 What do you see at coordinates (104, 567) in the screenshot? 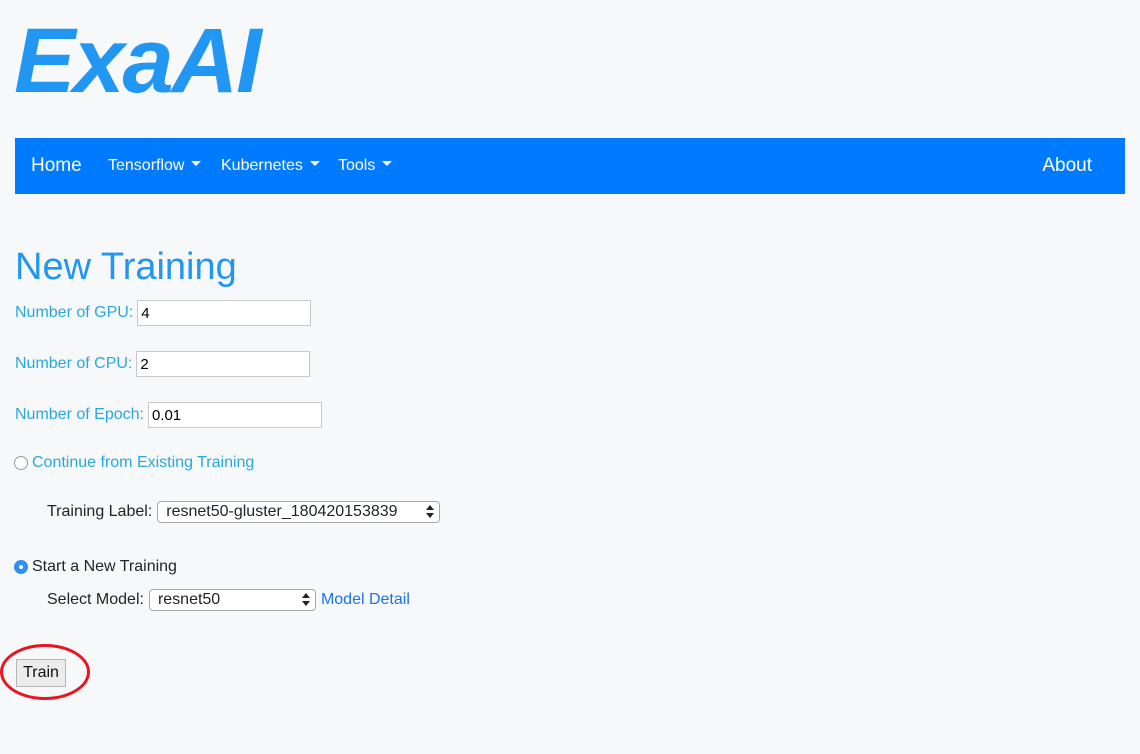
I see `new-training-label: Start a New Training` at bounding box center [104, 567].